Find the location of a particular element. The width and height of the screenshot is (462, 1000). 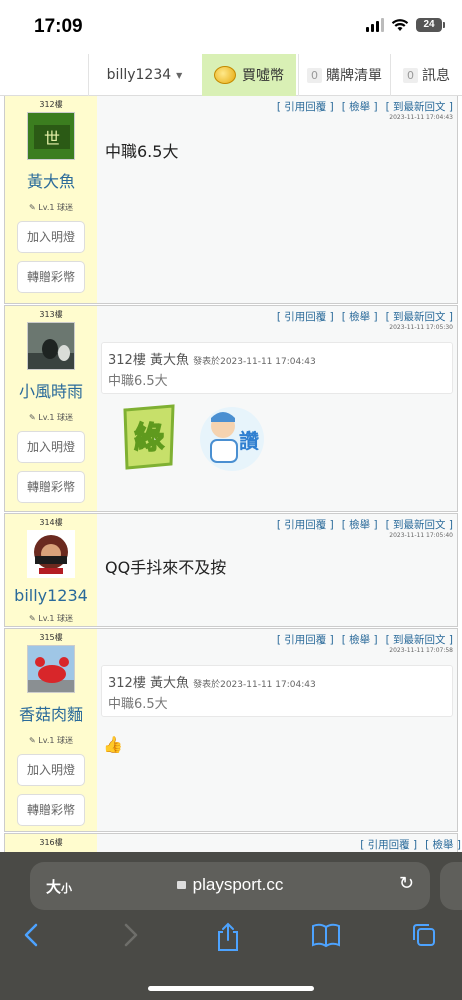

coin-icon is located at coordinates (225, 75).